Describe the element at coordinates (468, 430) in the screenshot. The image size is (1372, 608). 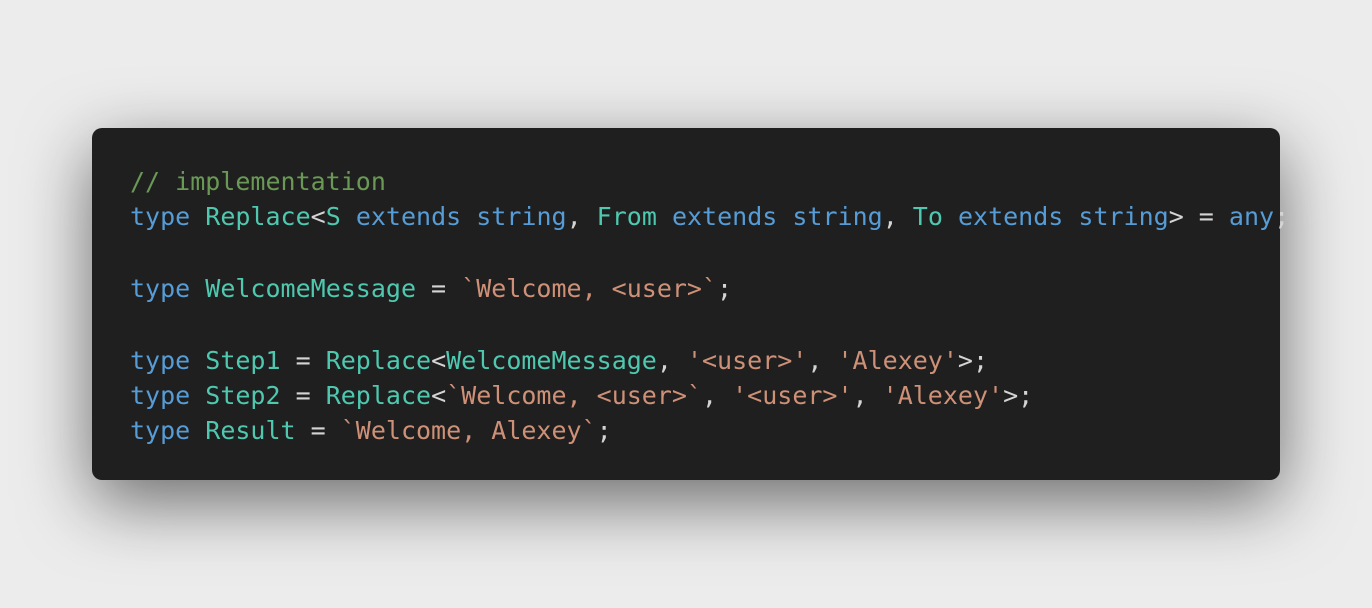
I see `code-string: `Welcome, Alexey`` at that location.